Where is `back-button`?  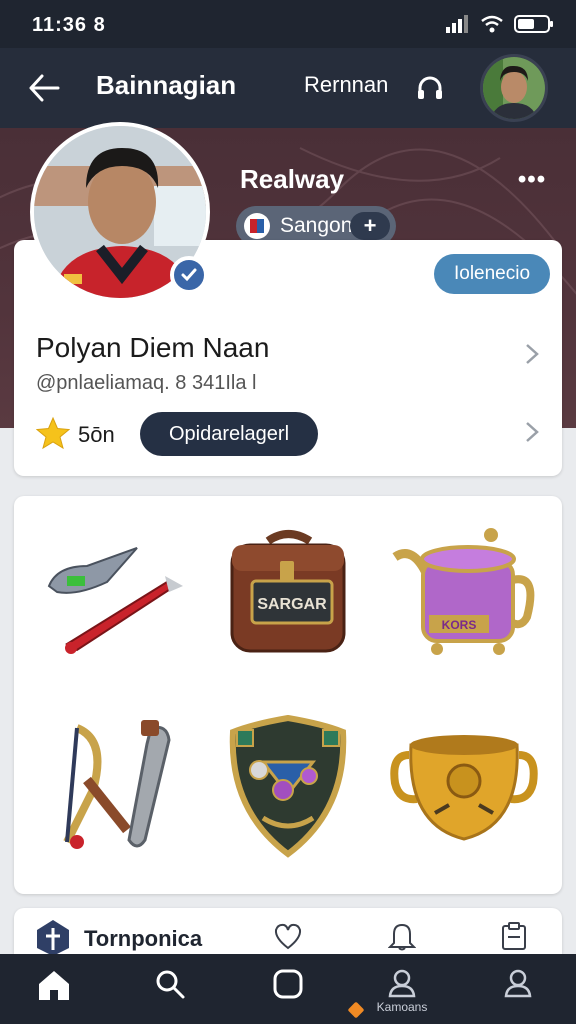 back-button is located at coordinates (44, 88).